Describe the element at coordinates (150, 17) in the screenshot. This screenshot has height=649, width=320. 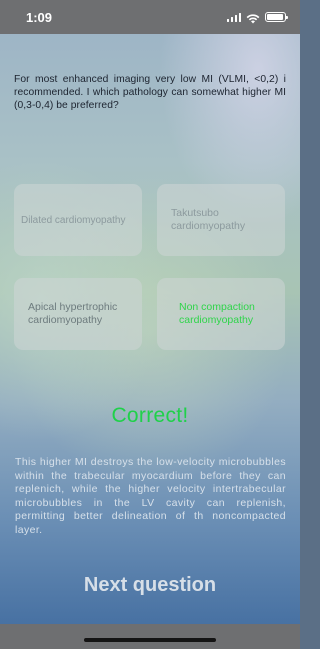
I see `status-bar: 1:09` at that location.